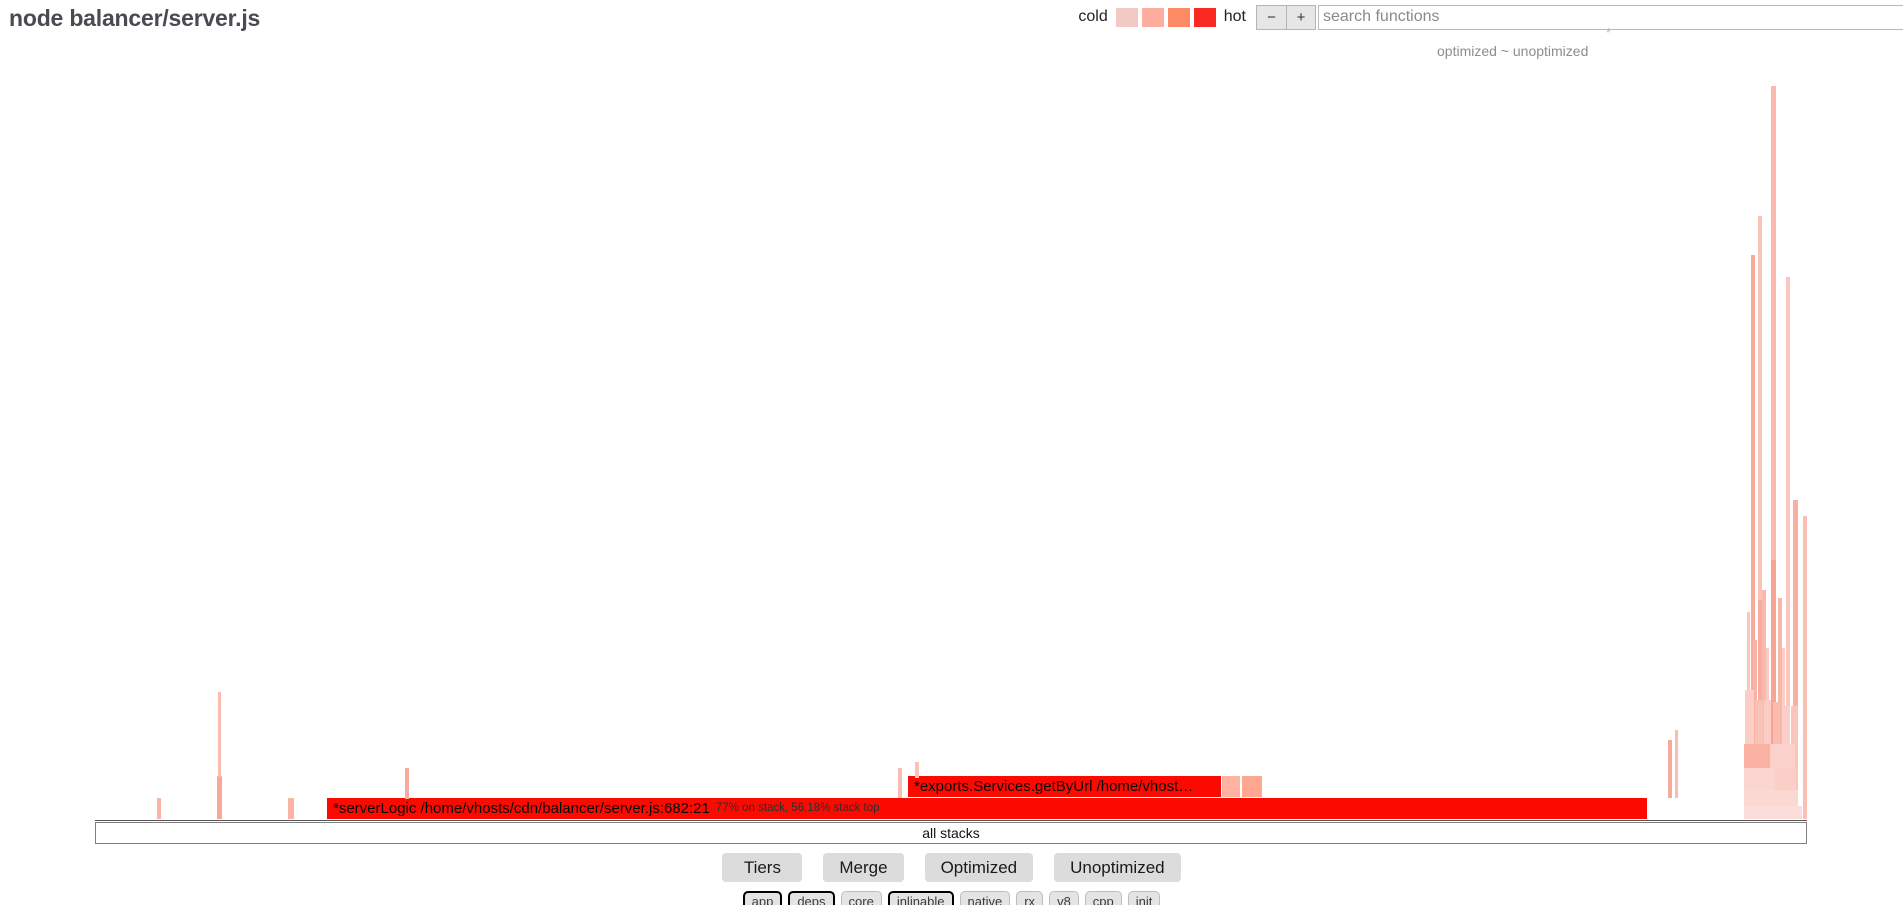 Image resolution: width=1903 pixels, height=905 pixels. Describe the element at coordinates (1609, 32) in the screenshot. I see `tier-asterisk-marker: *` at that location.